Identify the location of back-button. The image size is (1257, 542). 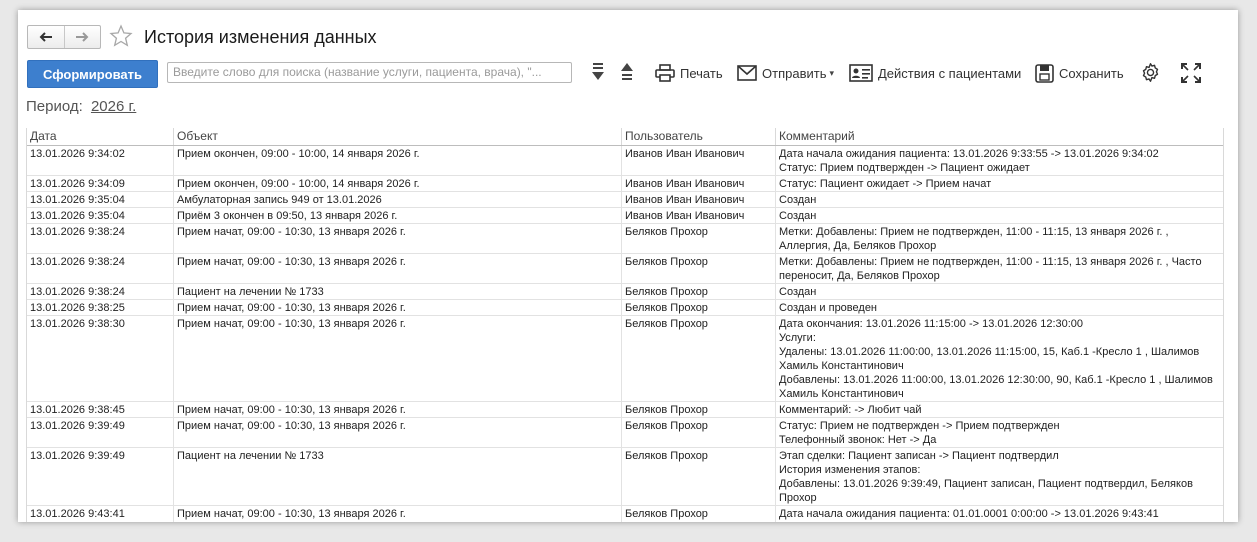
(46, 37).